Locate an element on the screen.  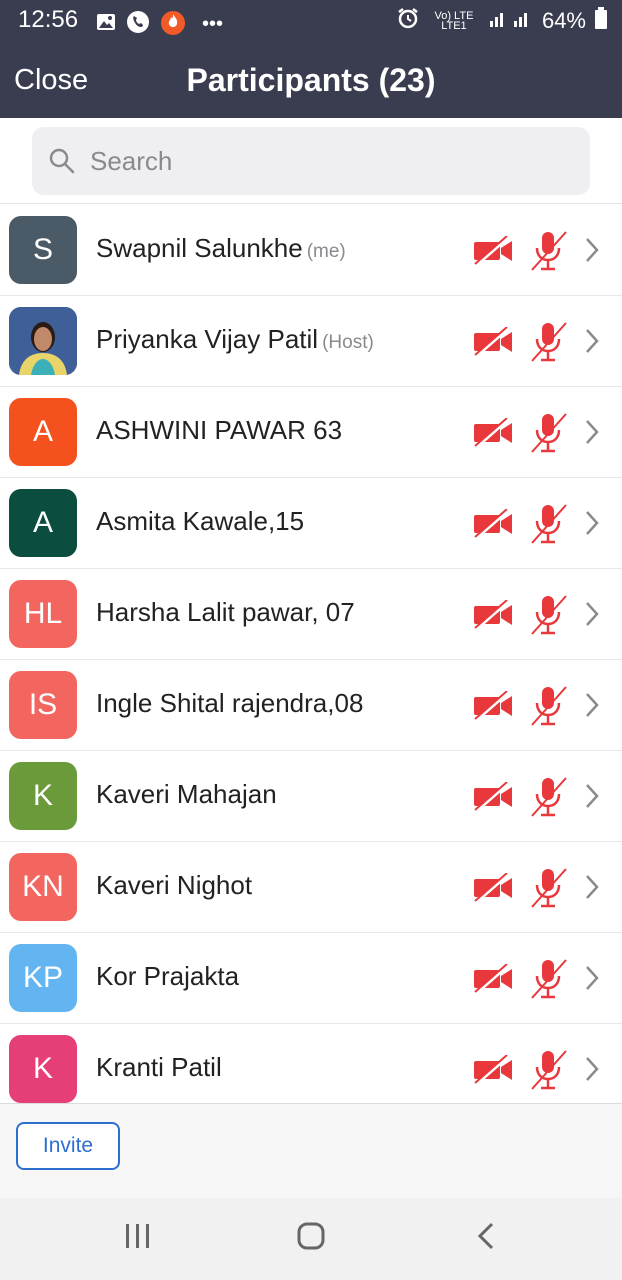
participant-name: Kaveri Mahajan is located at coordinates (186, 794).